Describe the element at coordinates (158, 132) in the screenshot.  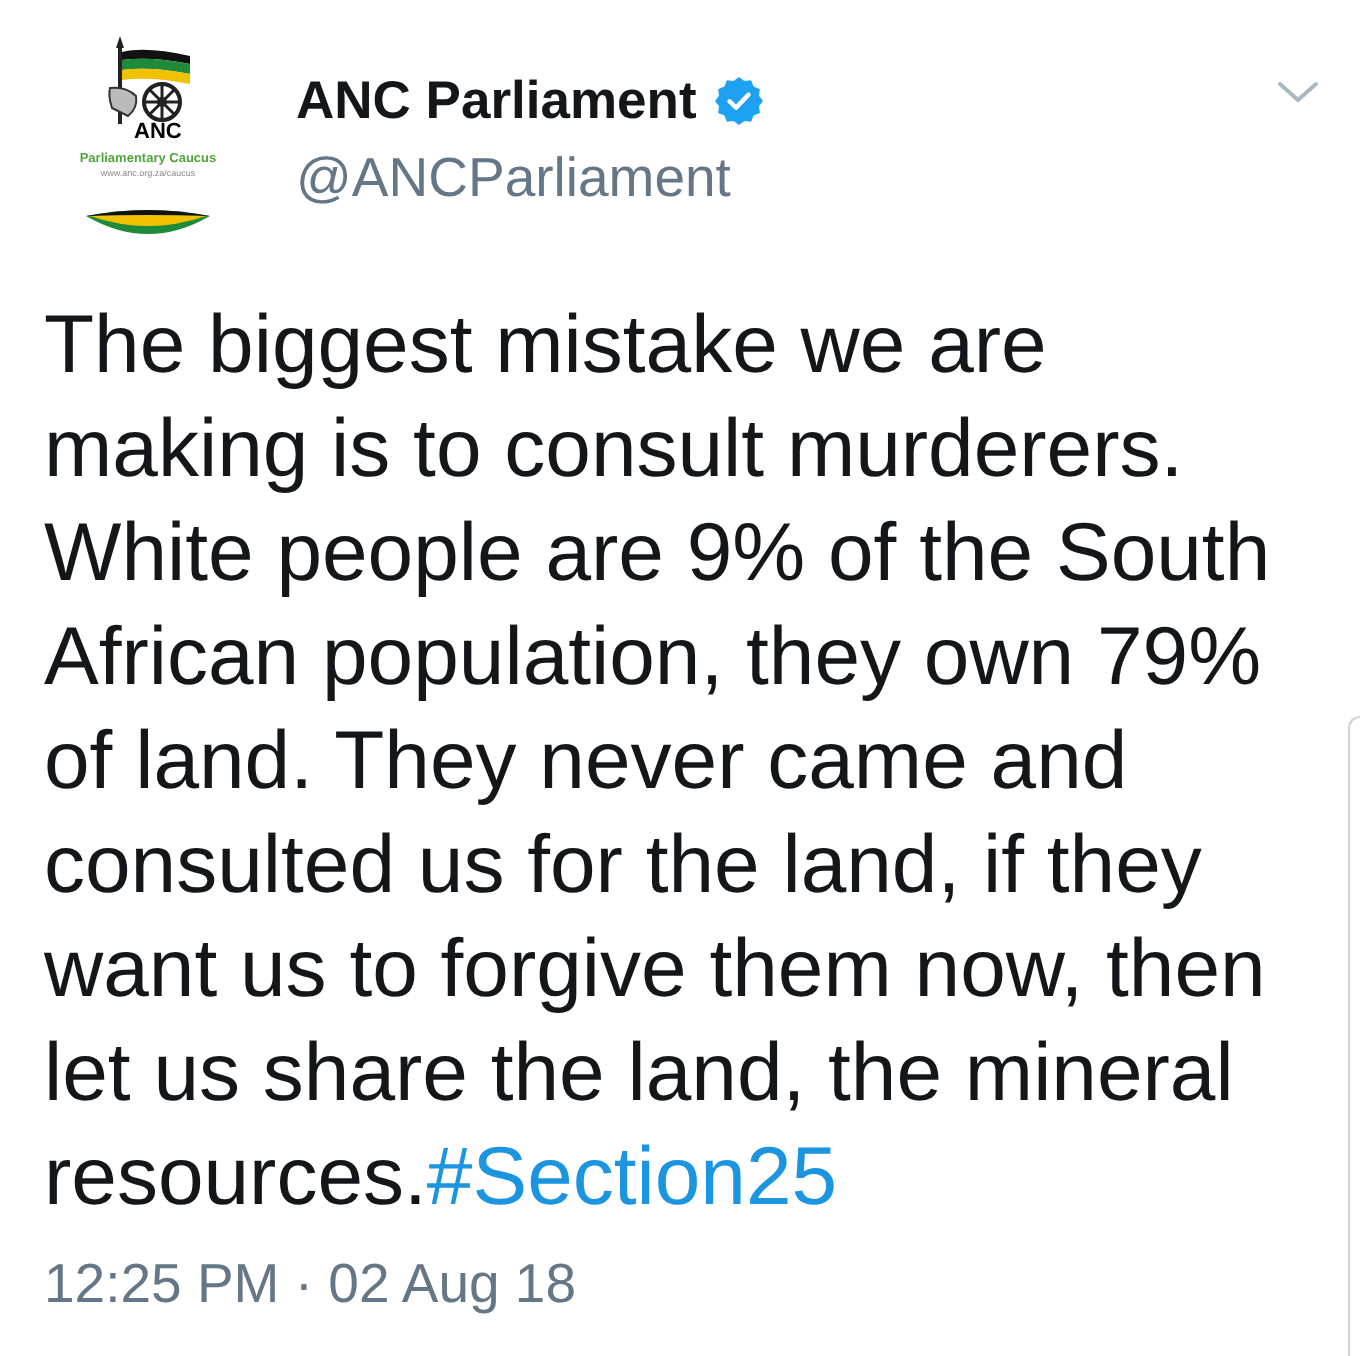
I see `logo-text: ANC` at that location.